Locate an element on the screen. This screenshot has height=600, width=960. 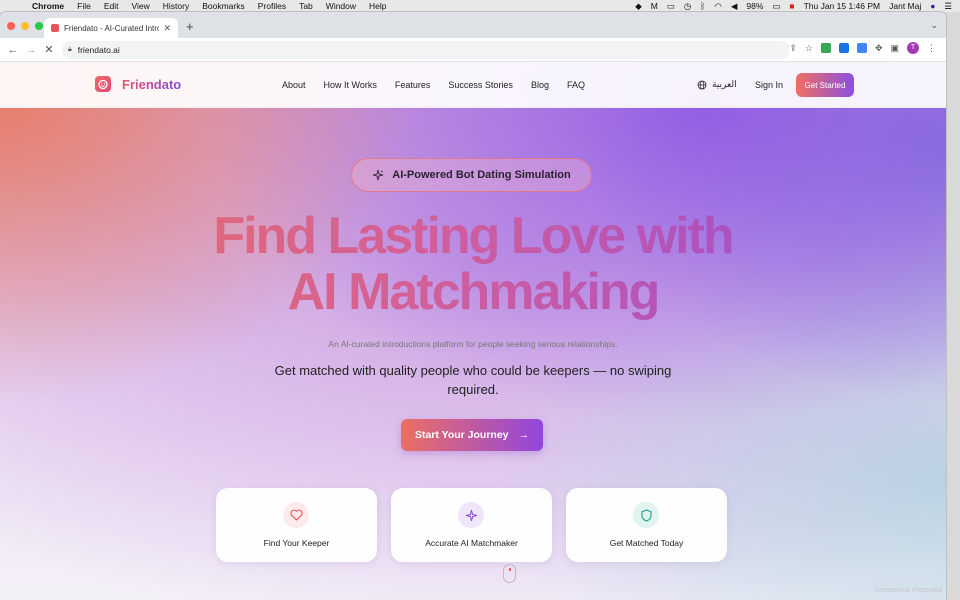
headline-line-1: Find Lasting Love with is located at coordinates (473, 236).